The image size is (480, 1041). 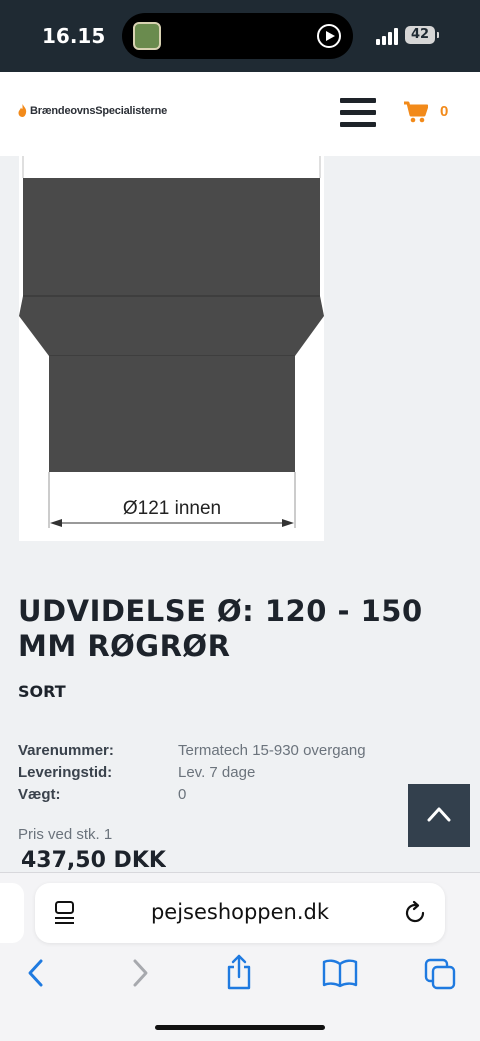 I want to click on forward-icon, so click(x=140, y=973).